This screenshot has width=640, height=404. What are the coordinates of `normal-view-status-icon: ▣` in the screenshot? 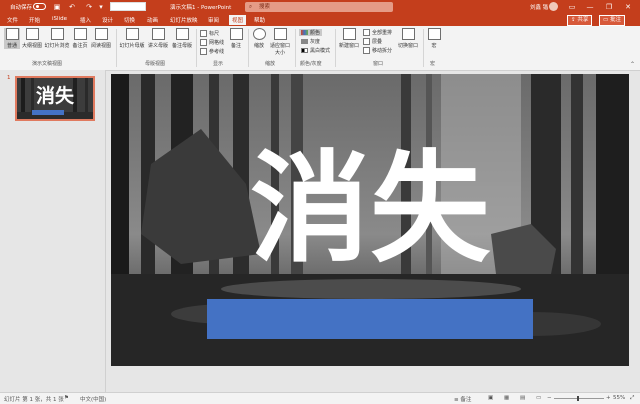 It's located at (490, 398).